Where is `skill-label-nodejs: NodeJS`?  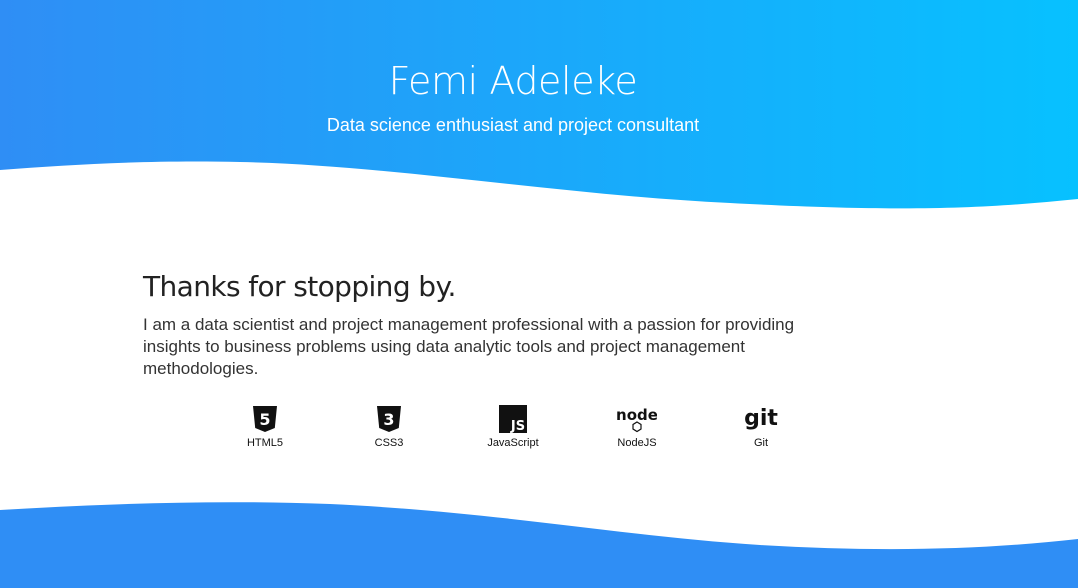 skill-label-nodejs: NodeJS is located at coordinates (637, 443).